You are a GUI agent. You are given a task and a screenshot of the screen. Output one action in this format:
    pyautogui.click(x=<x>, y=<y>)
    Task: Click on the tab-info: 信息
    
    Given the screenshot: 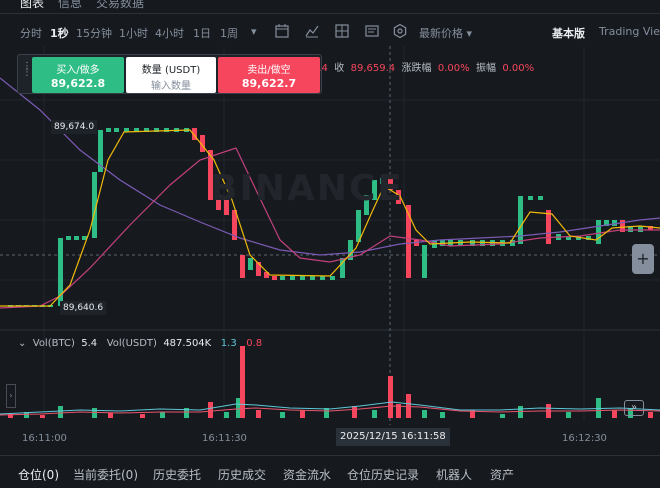 What is the action you would take?
    pyautogui.click(x=70, y=5)
    